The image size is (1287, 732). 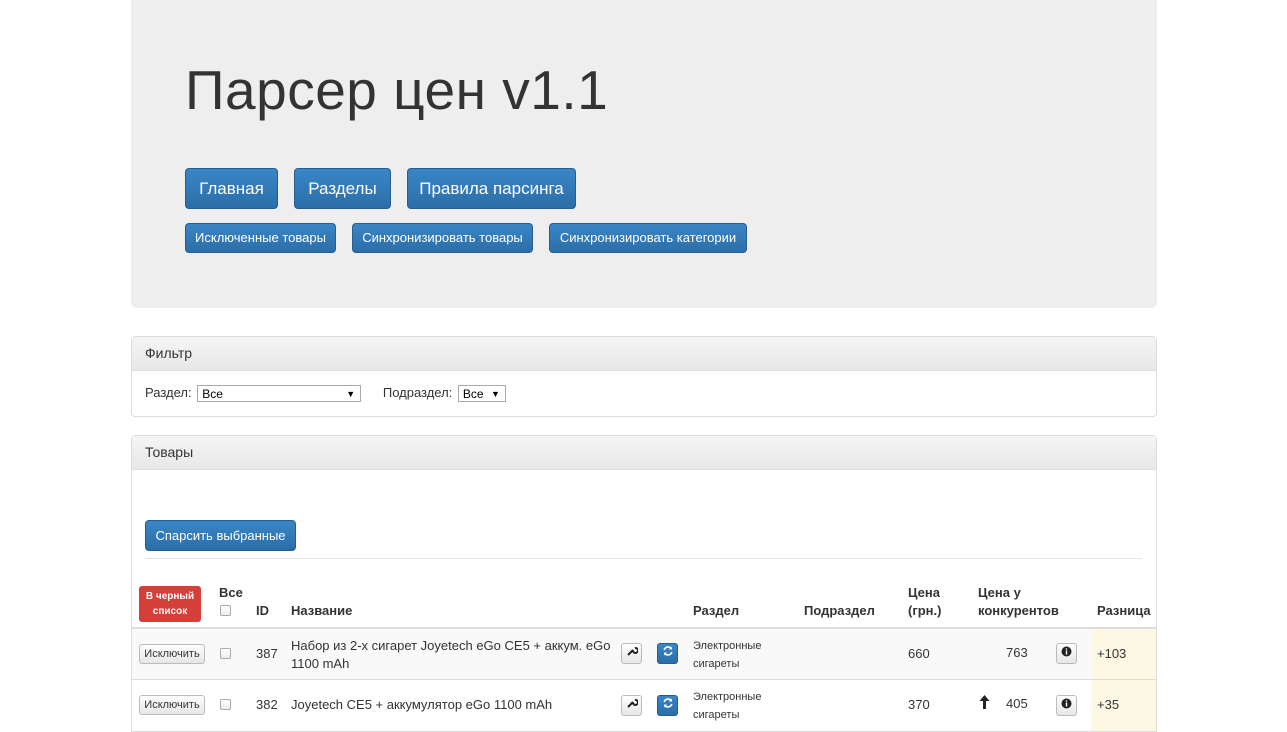 I want to click on filter-heading: Фильтр, so click(x=644, y=354).